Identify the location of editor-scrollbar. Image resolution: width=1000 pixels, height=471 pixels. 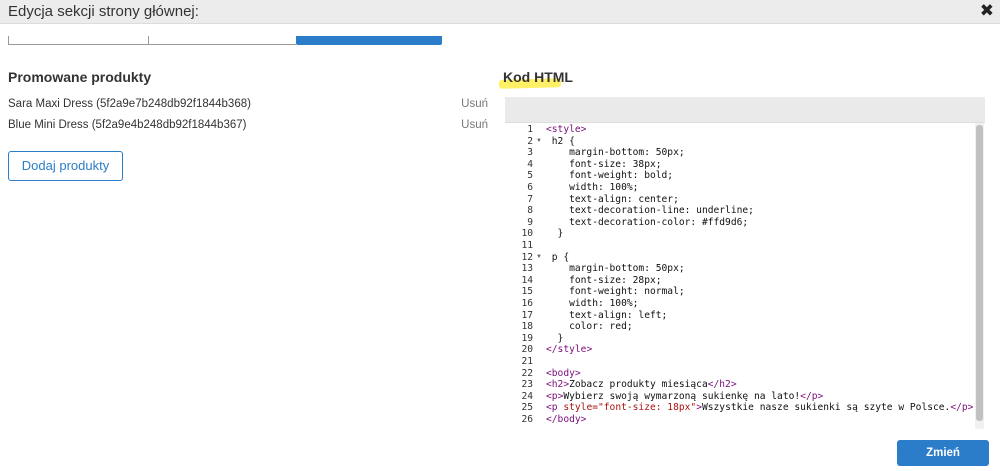
(979, 276).